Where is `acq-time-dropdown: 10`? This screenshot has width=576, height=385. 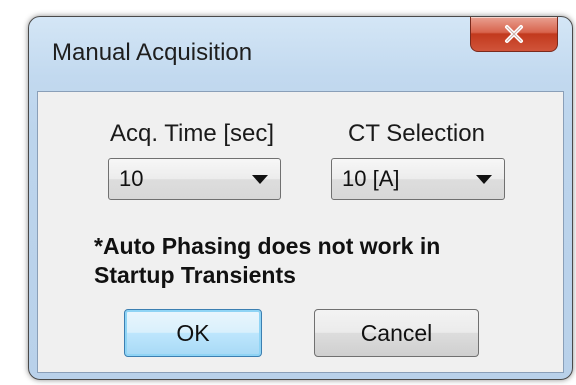
acq-time-dropdown: 10 is located at coordinates (194, 179).